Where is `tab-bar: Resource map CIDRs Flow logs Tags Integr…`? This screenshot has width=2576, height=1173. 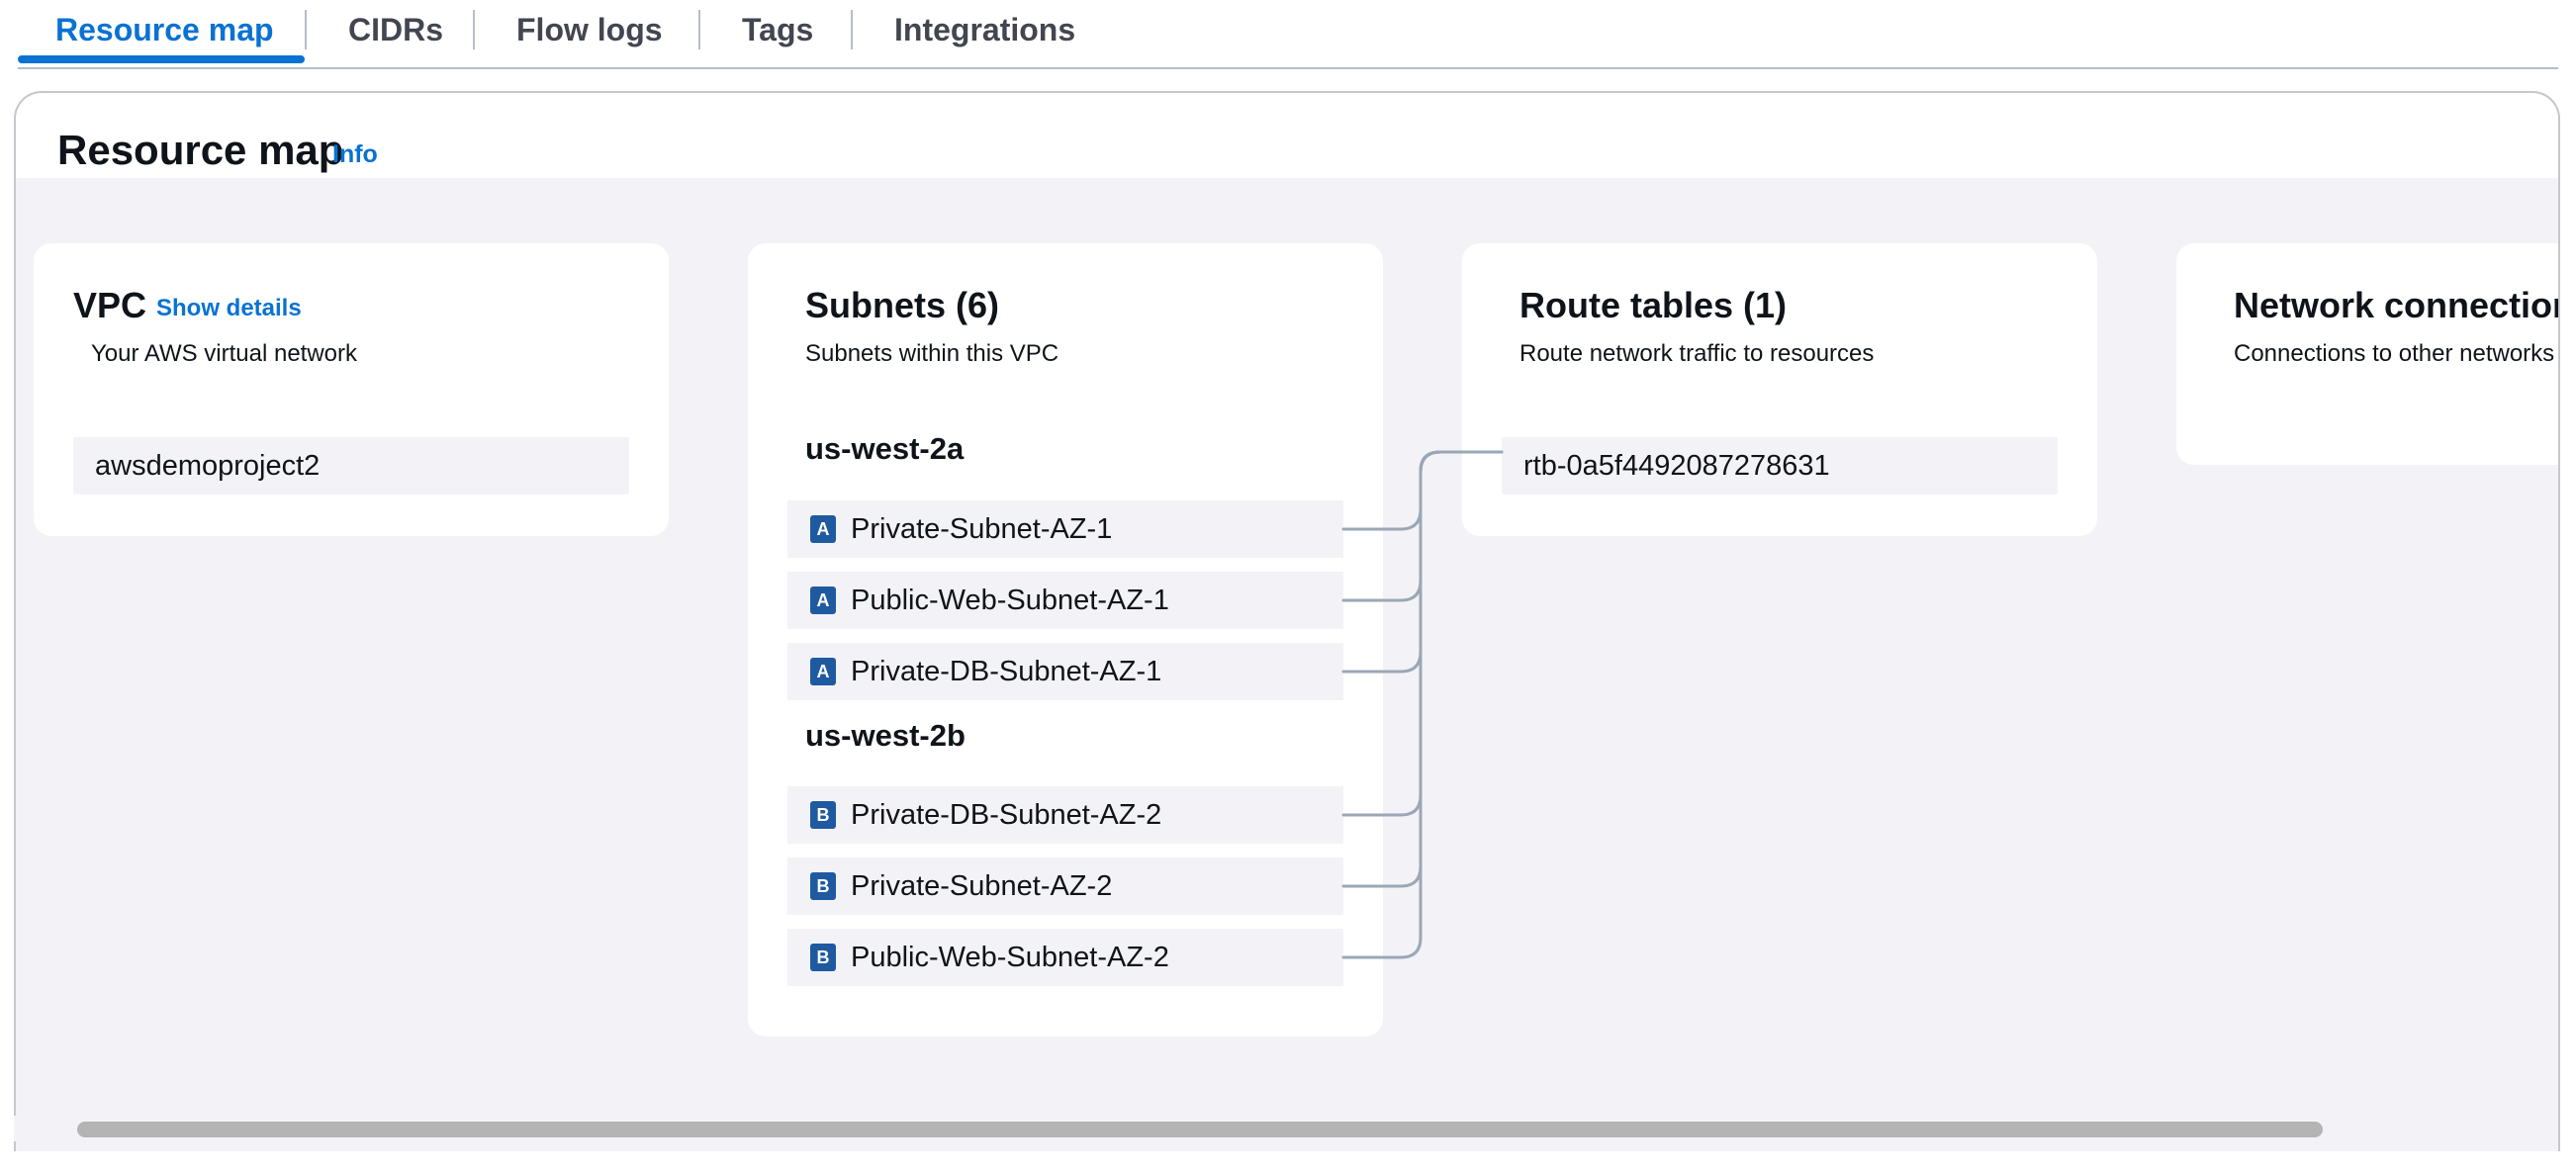
tab-bar: Resource map CIDRs Flow logs Tags Integr… is located at coordinates (1288, 34).